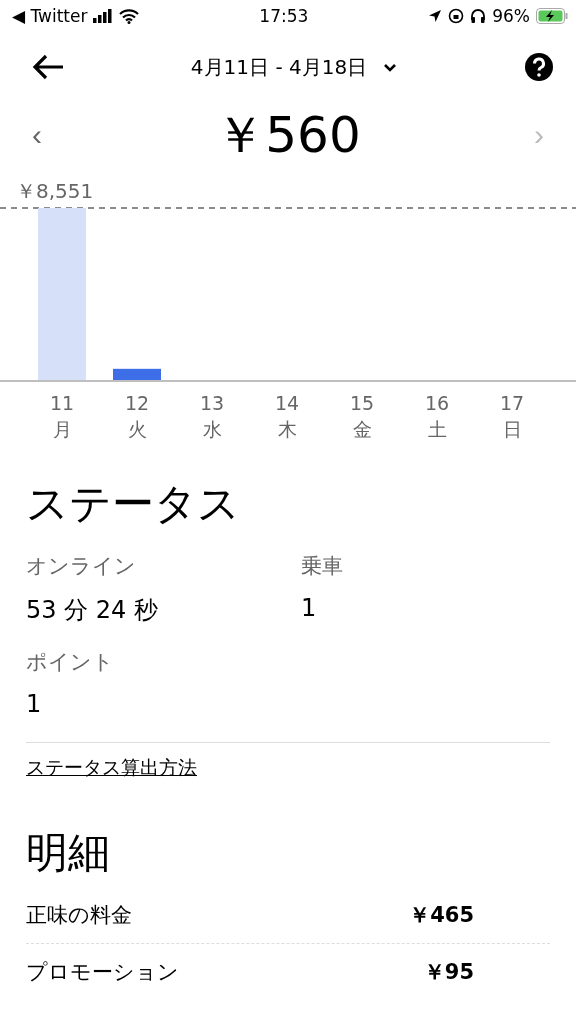 The width and height of the screenshot is (576, 1024). Describe the element at coordinates (287, 403) in the screenshot. I see `axis-label: 14` at that location.